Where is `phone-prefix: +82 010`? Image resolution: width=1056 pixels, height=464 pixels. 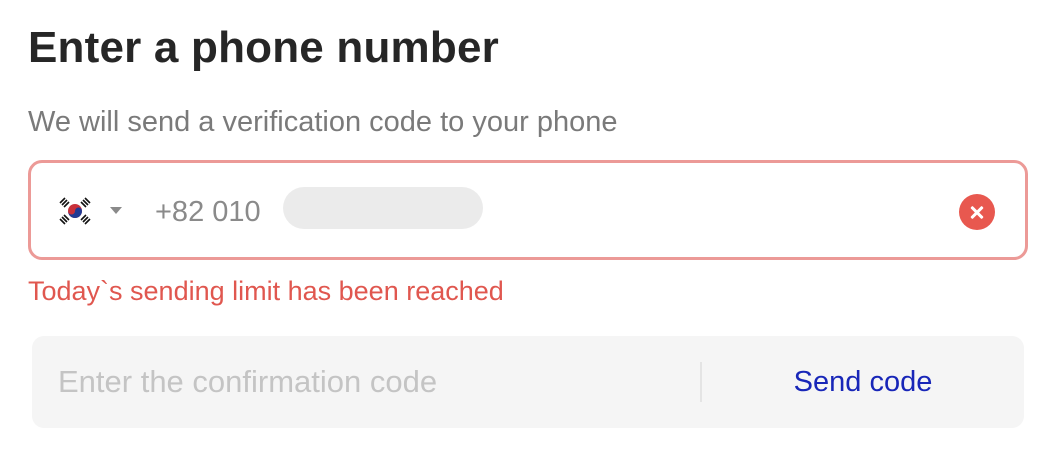 phone-prefix: +82 010 is located at coordinates (208, 212).